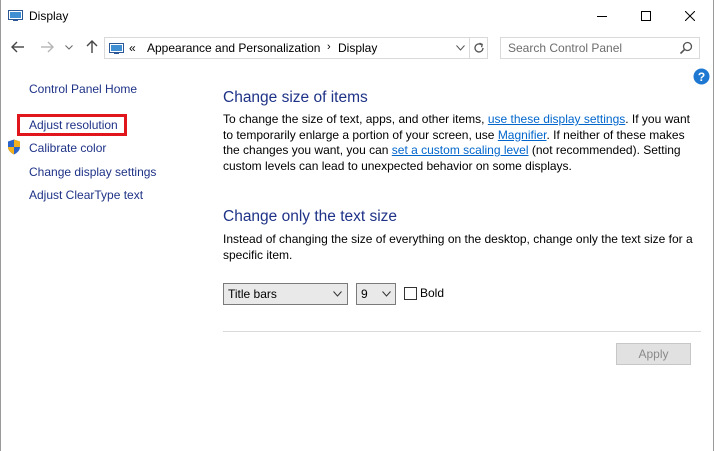 This screenshot has height=451, width=714. I want to click on close-icon, so click(690, 15).